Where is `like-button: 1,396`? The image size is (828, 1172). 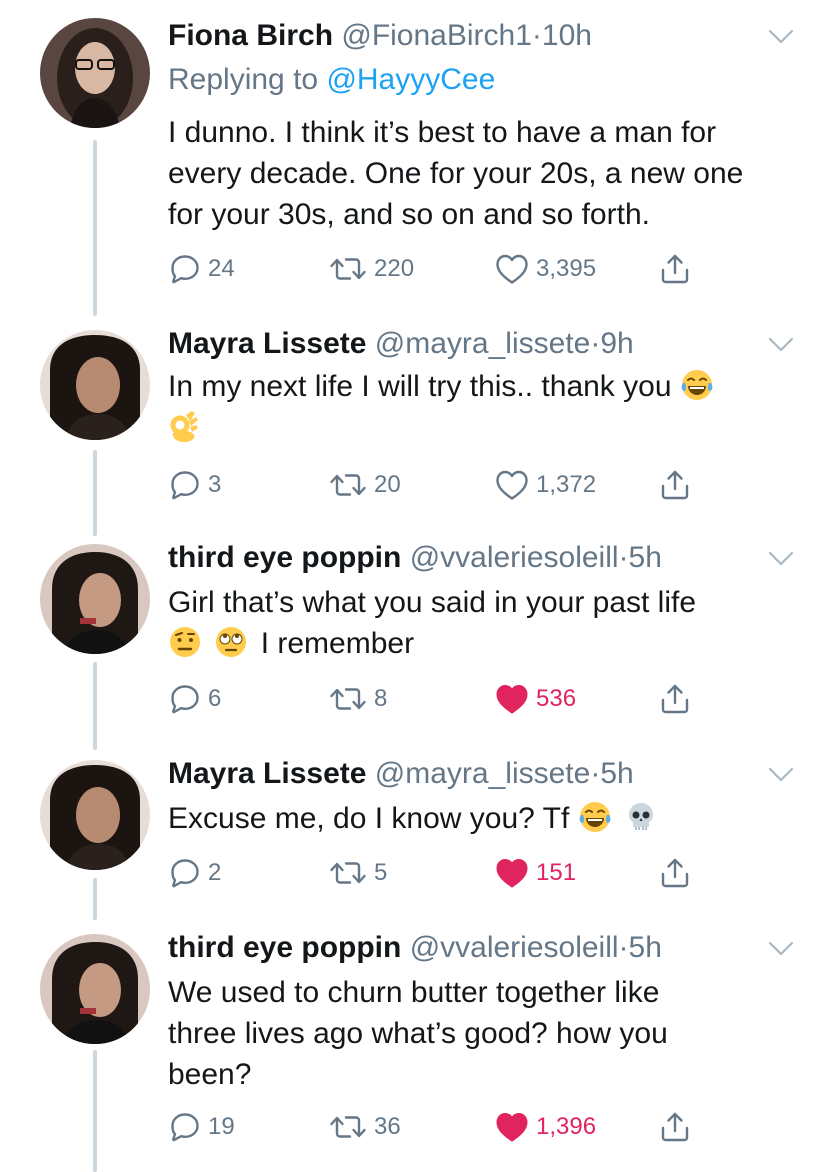 like-button: 1,396 is located at coordinates (545, 1127).